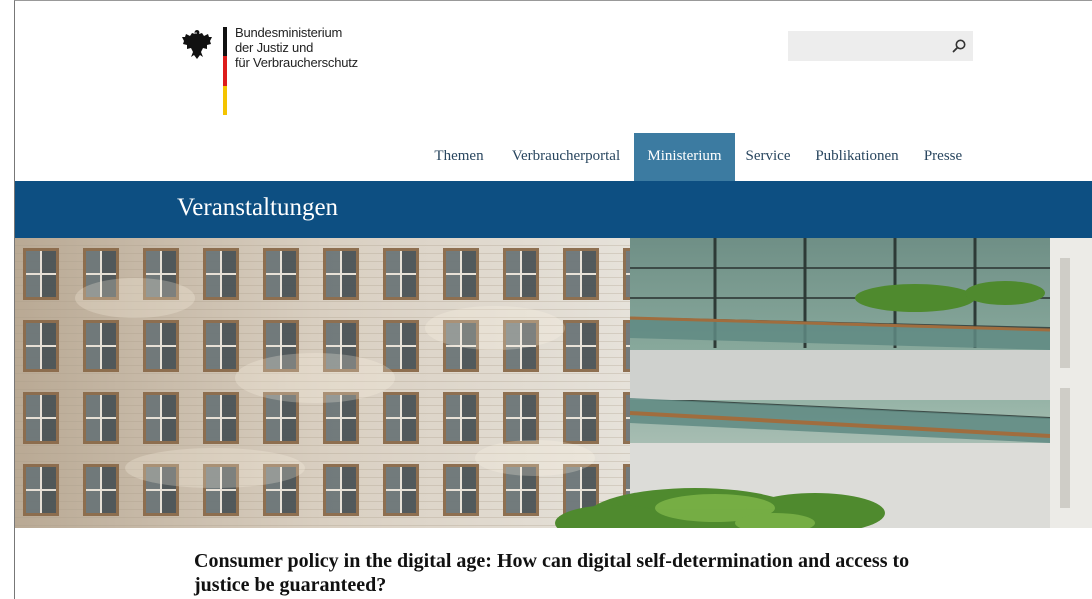 The height and width of the screenshot is (599, 1092). What do you see at coordinates (684, 157) in the screenshot?
I see `nav-item-ministerium: Ministerium` at bounding box center [684, 157].